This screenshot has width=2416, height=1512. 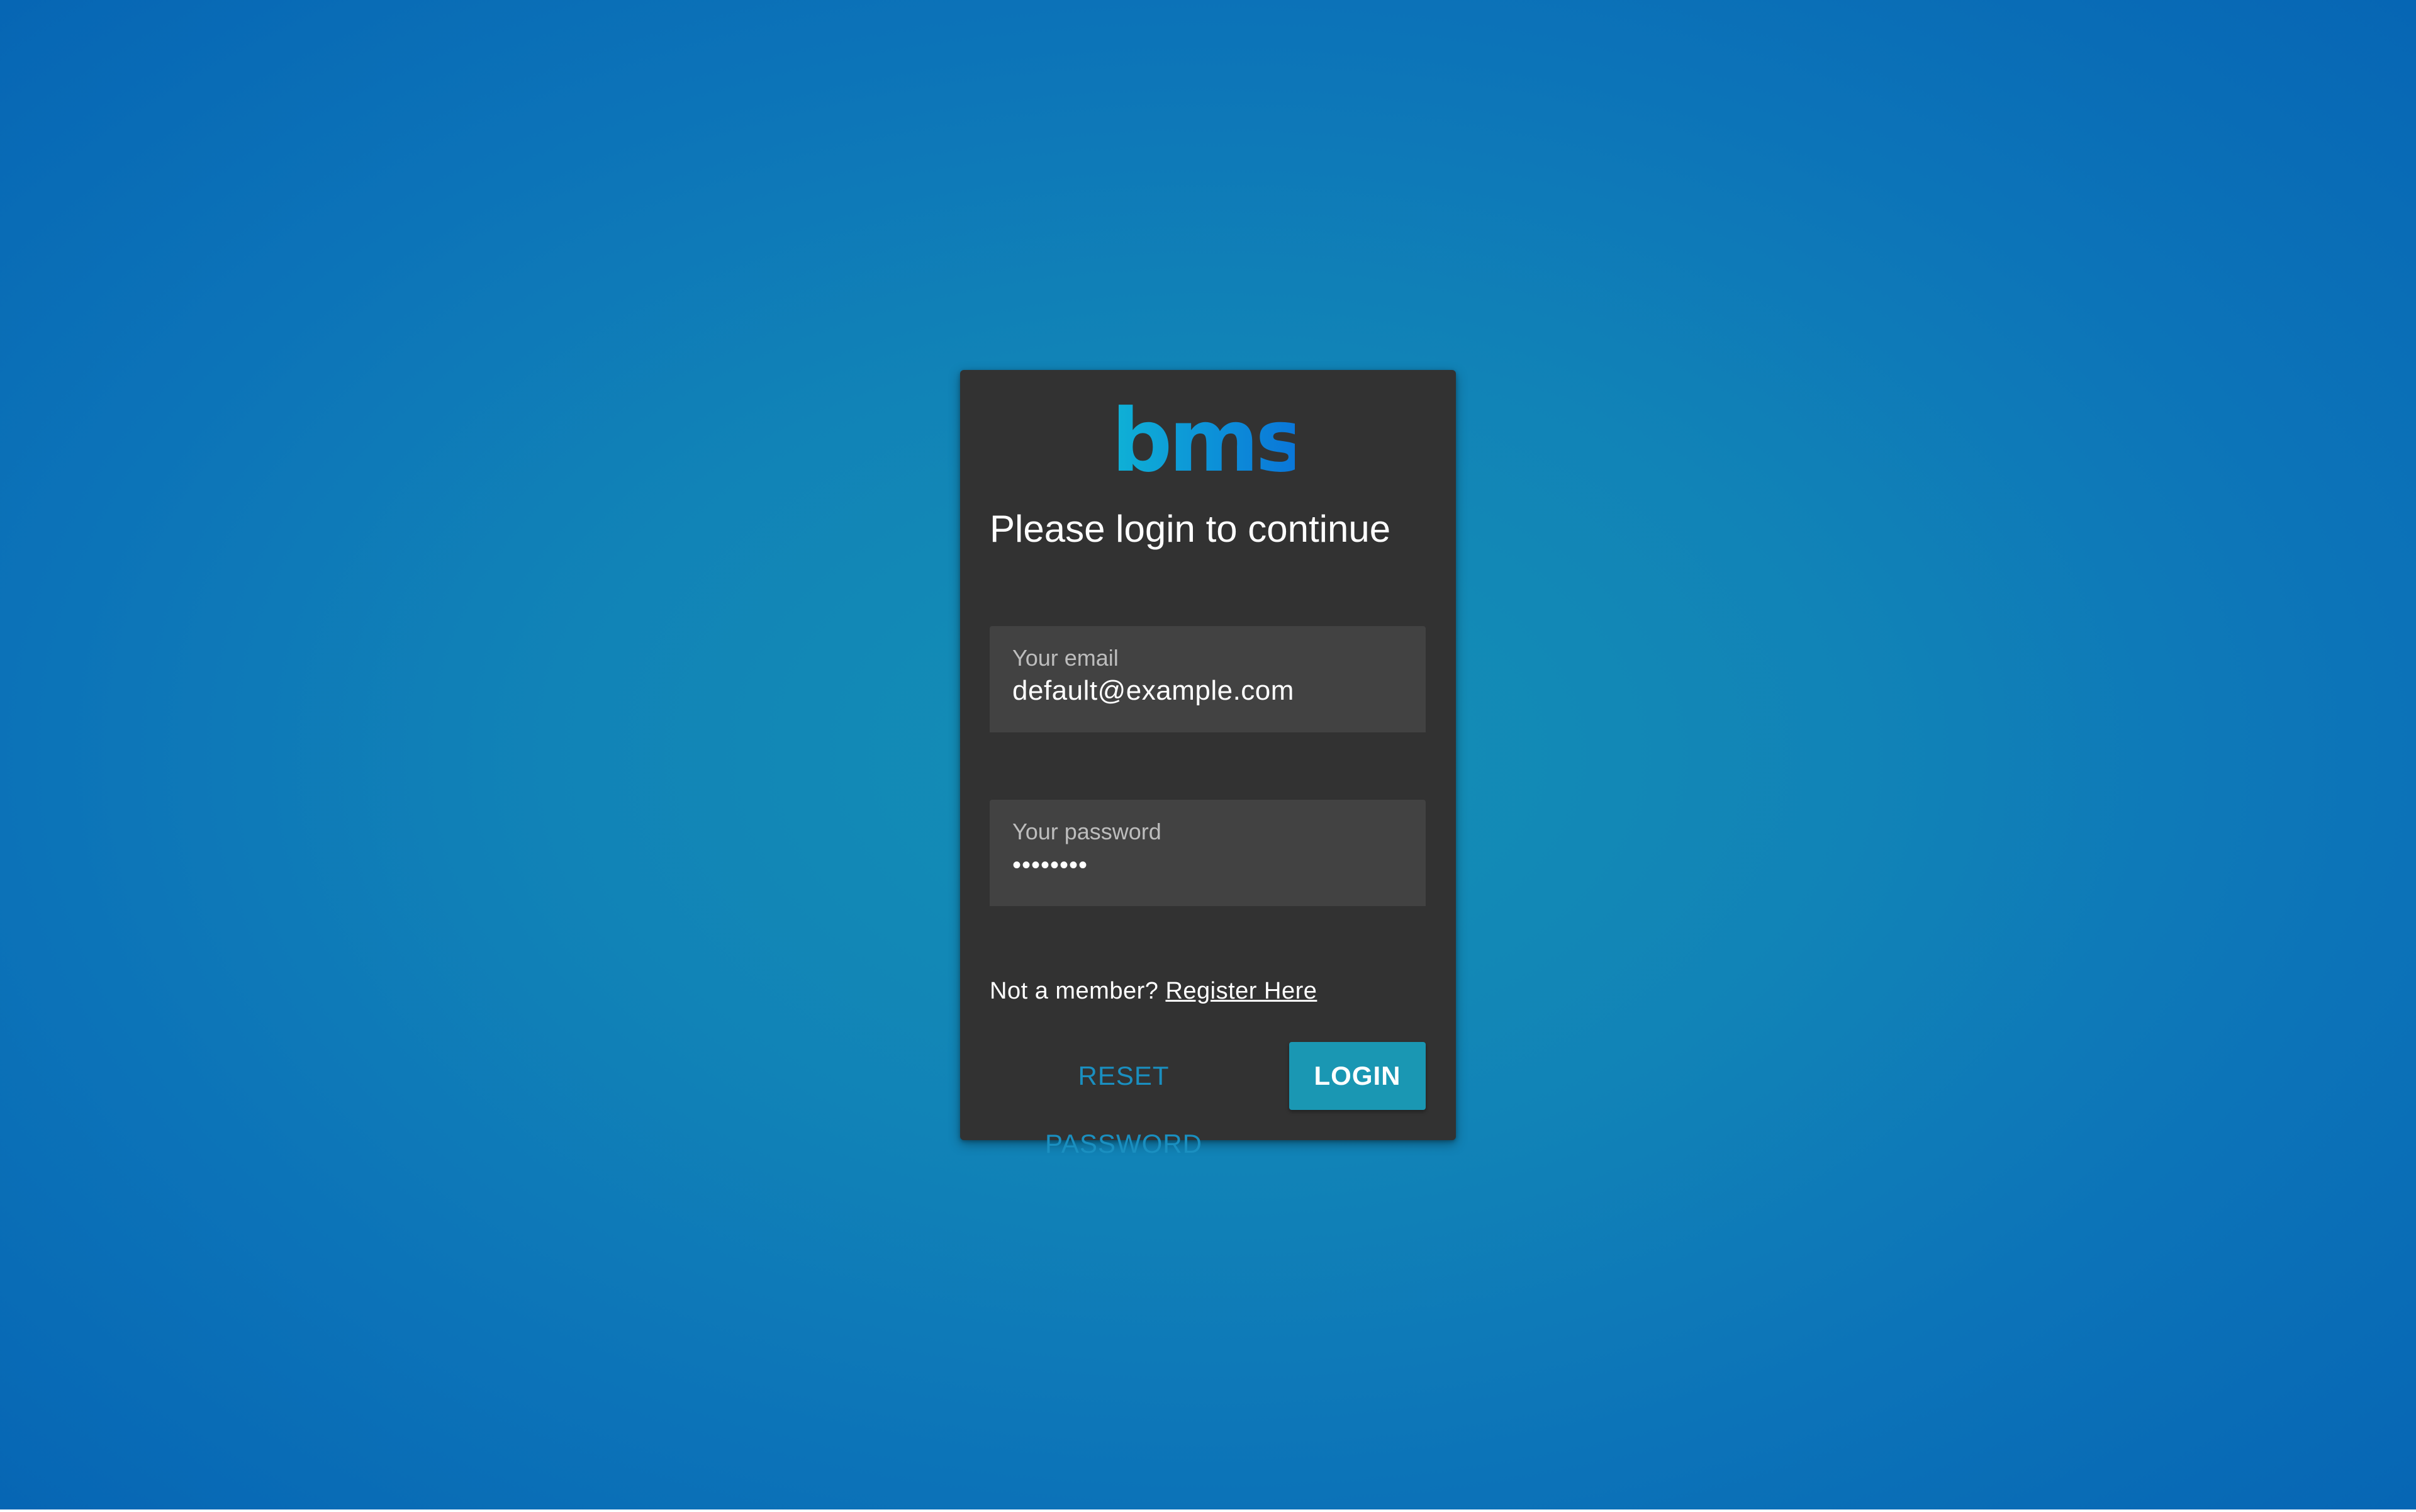 I want to click on register-prompt: Not a member? Register Here, so click(x=1153, y=991).